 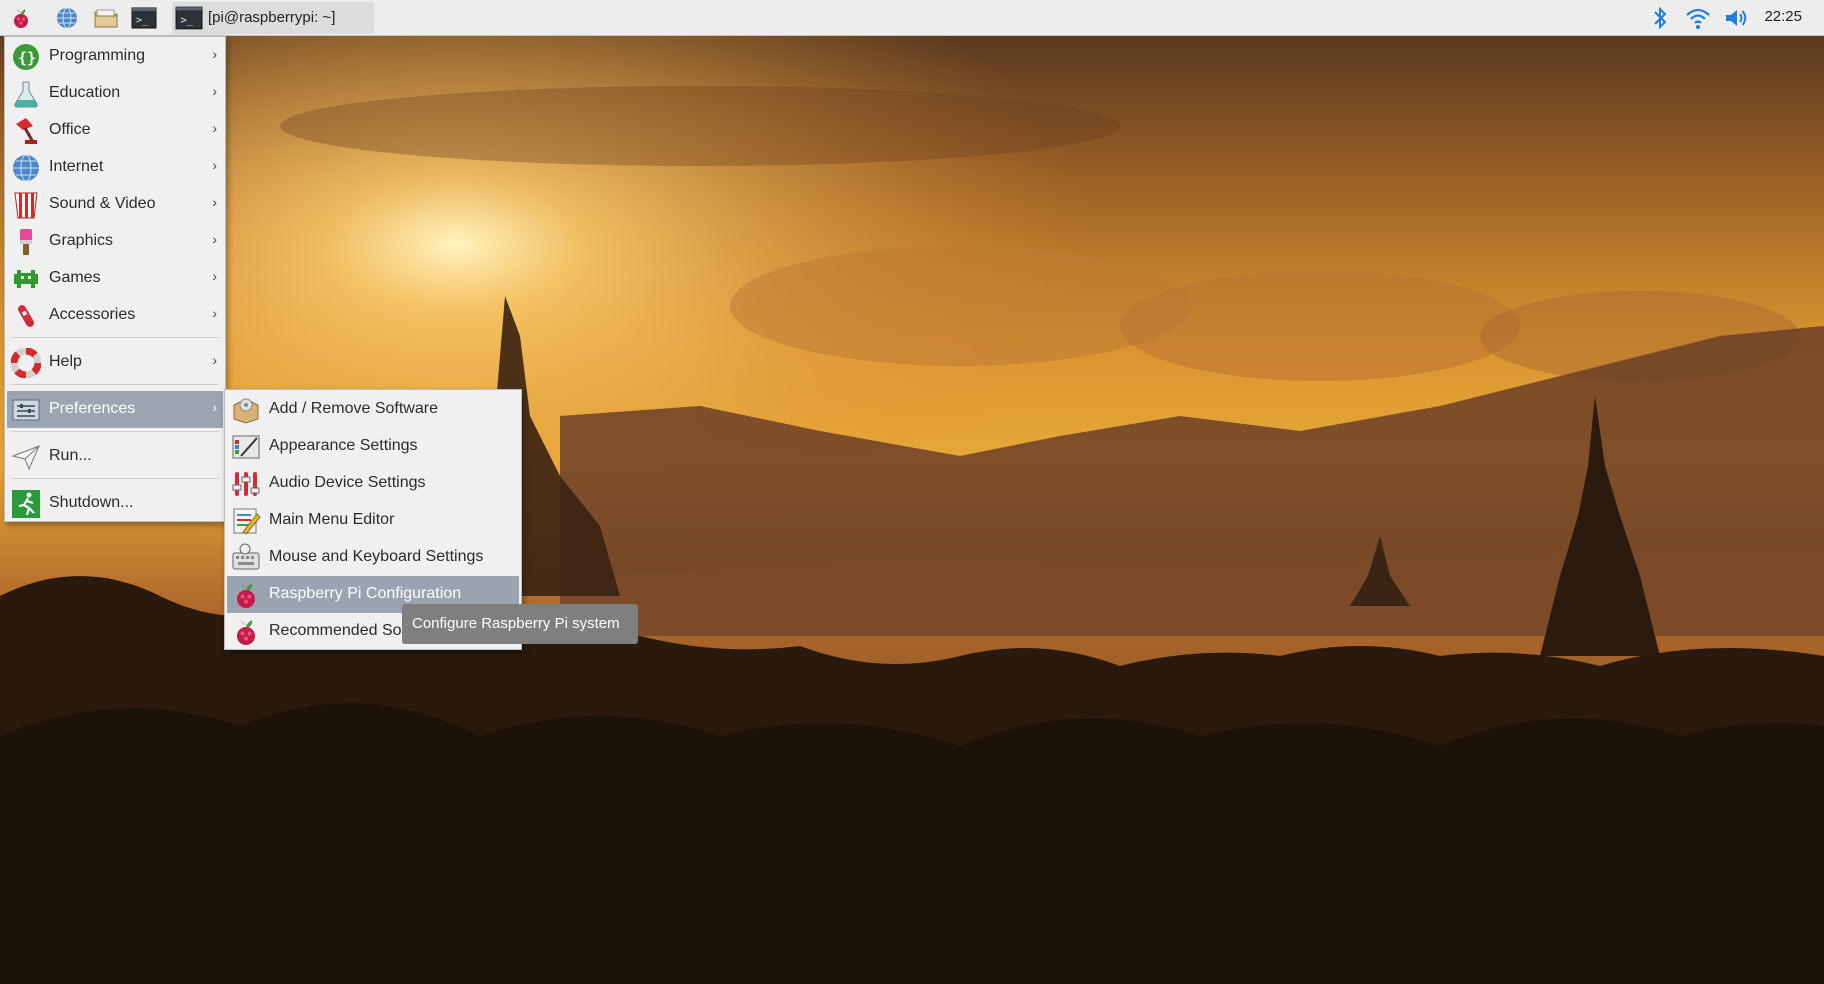 What do you see at coordinates (26, 279) in the screenshot?
I see `games-icon` at bounding box center [26, 279].